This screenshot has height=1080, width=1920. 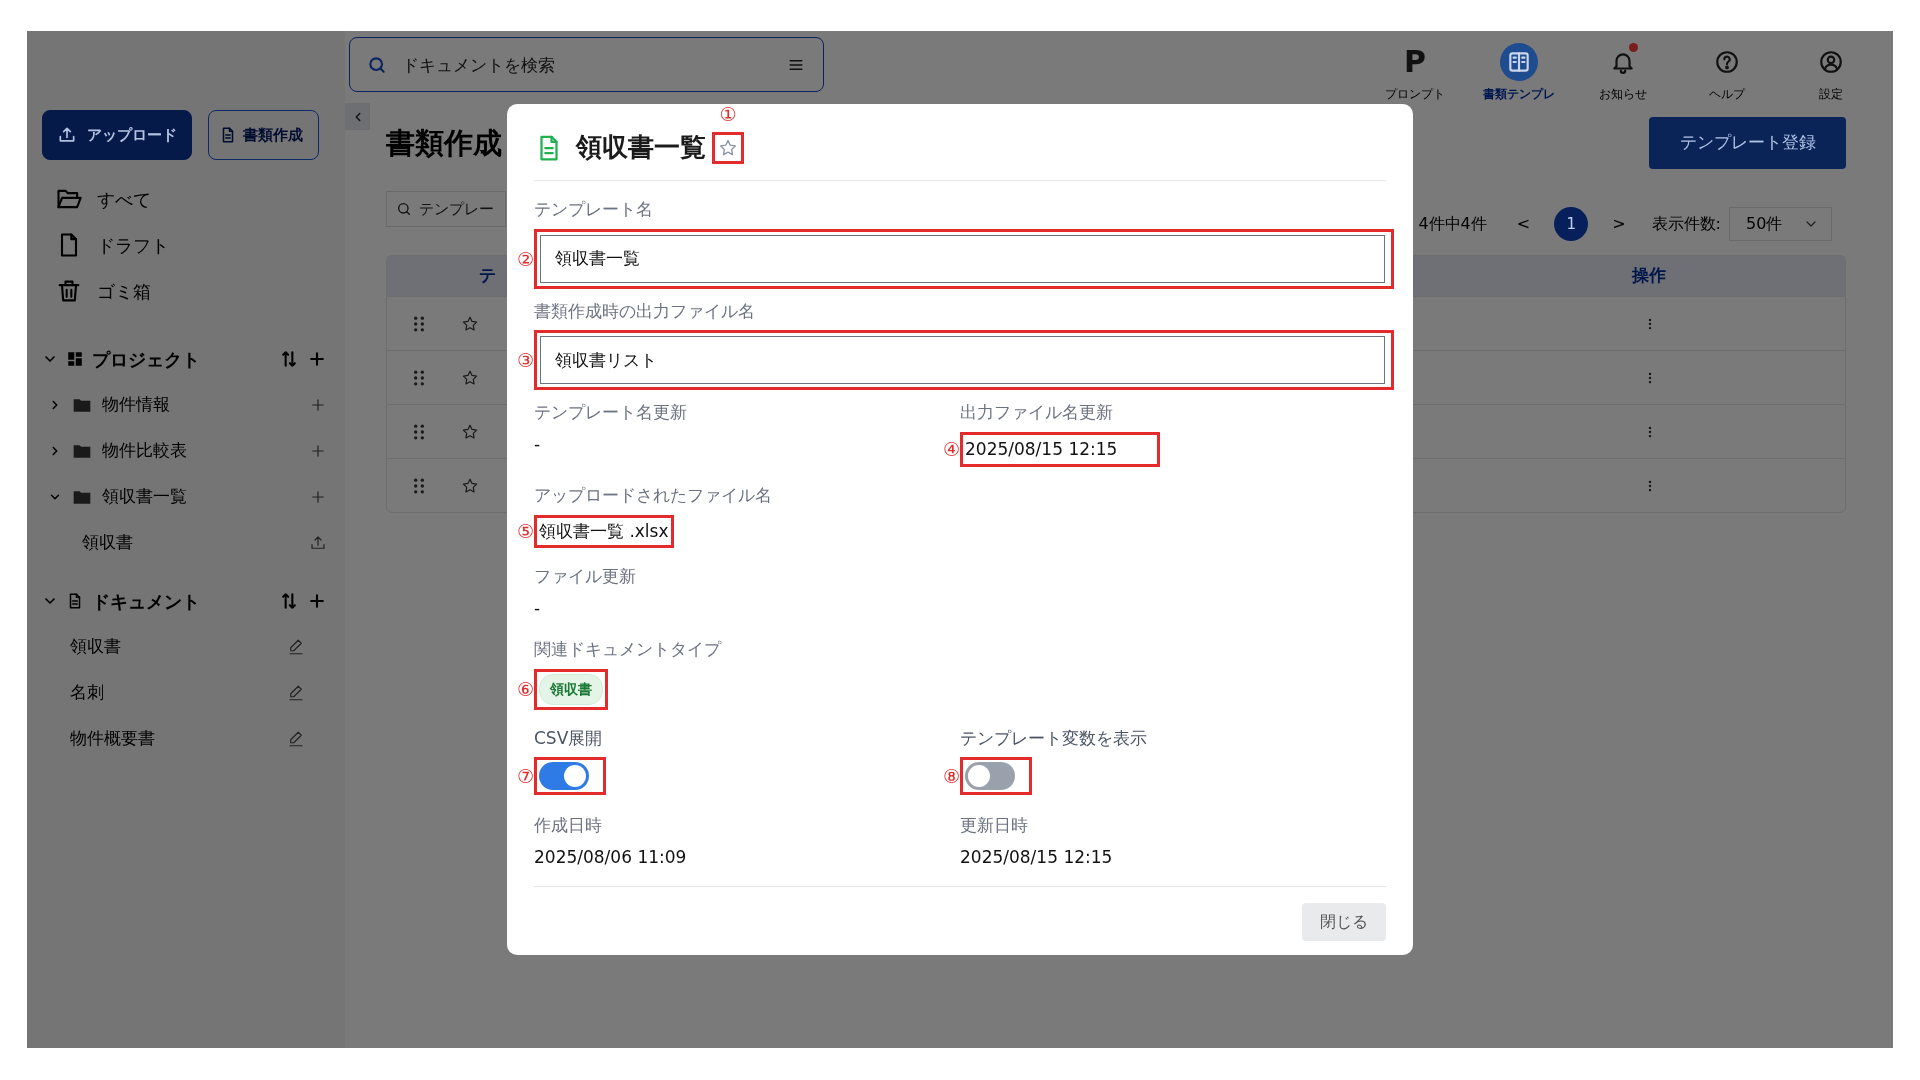 What do you see at coordinates (962, 360) in the screenshot?
I see `text-input-field: 領収書リスト` at bounding box center [962, 360].